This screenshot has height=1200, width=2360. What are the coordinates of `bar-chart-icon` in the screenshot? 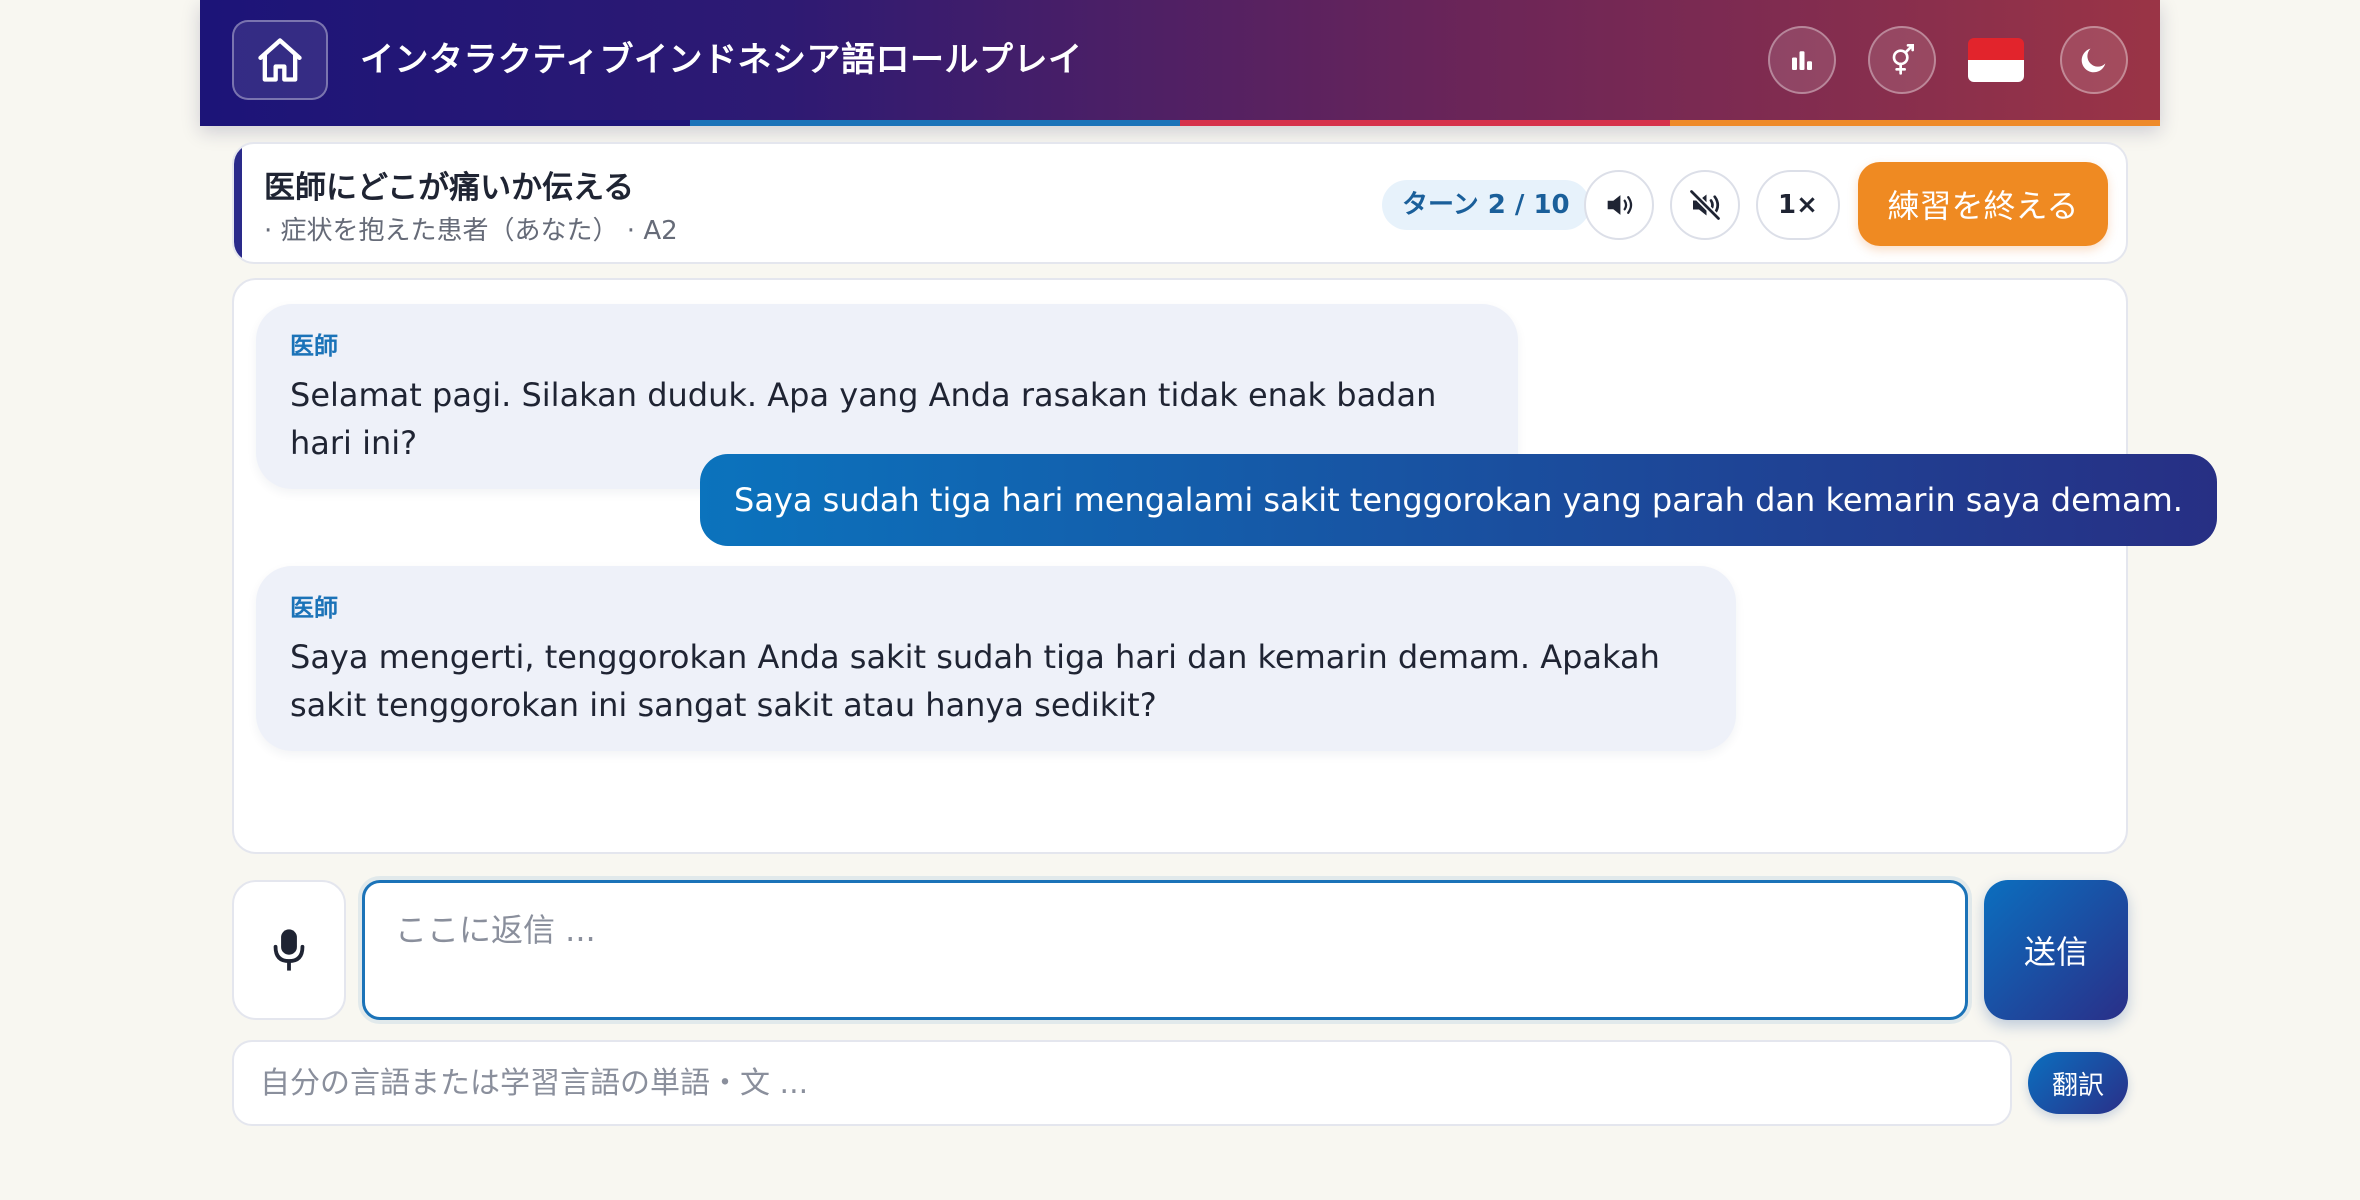 It's located at (1802, 60).